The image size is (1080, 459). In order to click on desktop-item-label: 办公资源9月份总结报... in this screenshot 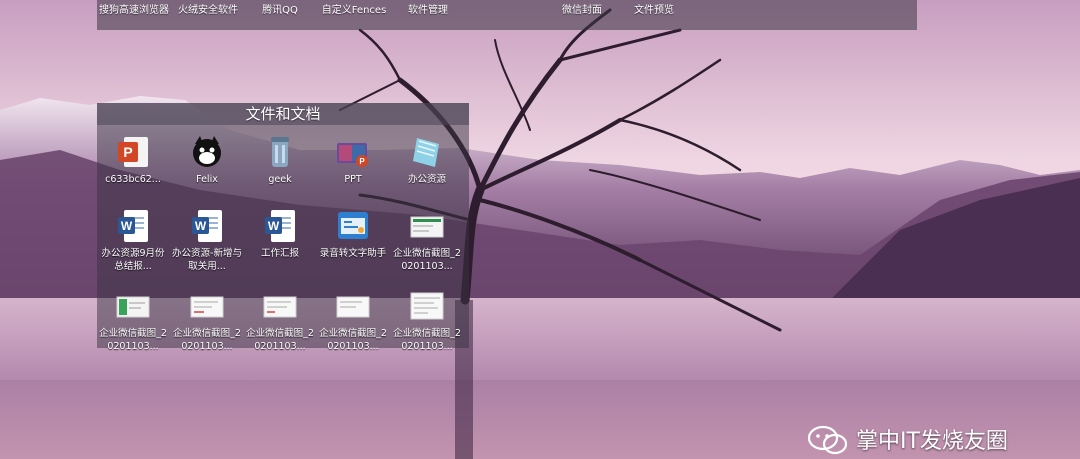, I will do `click(133, 260)`.